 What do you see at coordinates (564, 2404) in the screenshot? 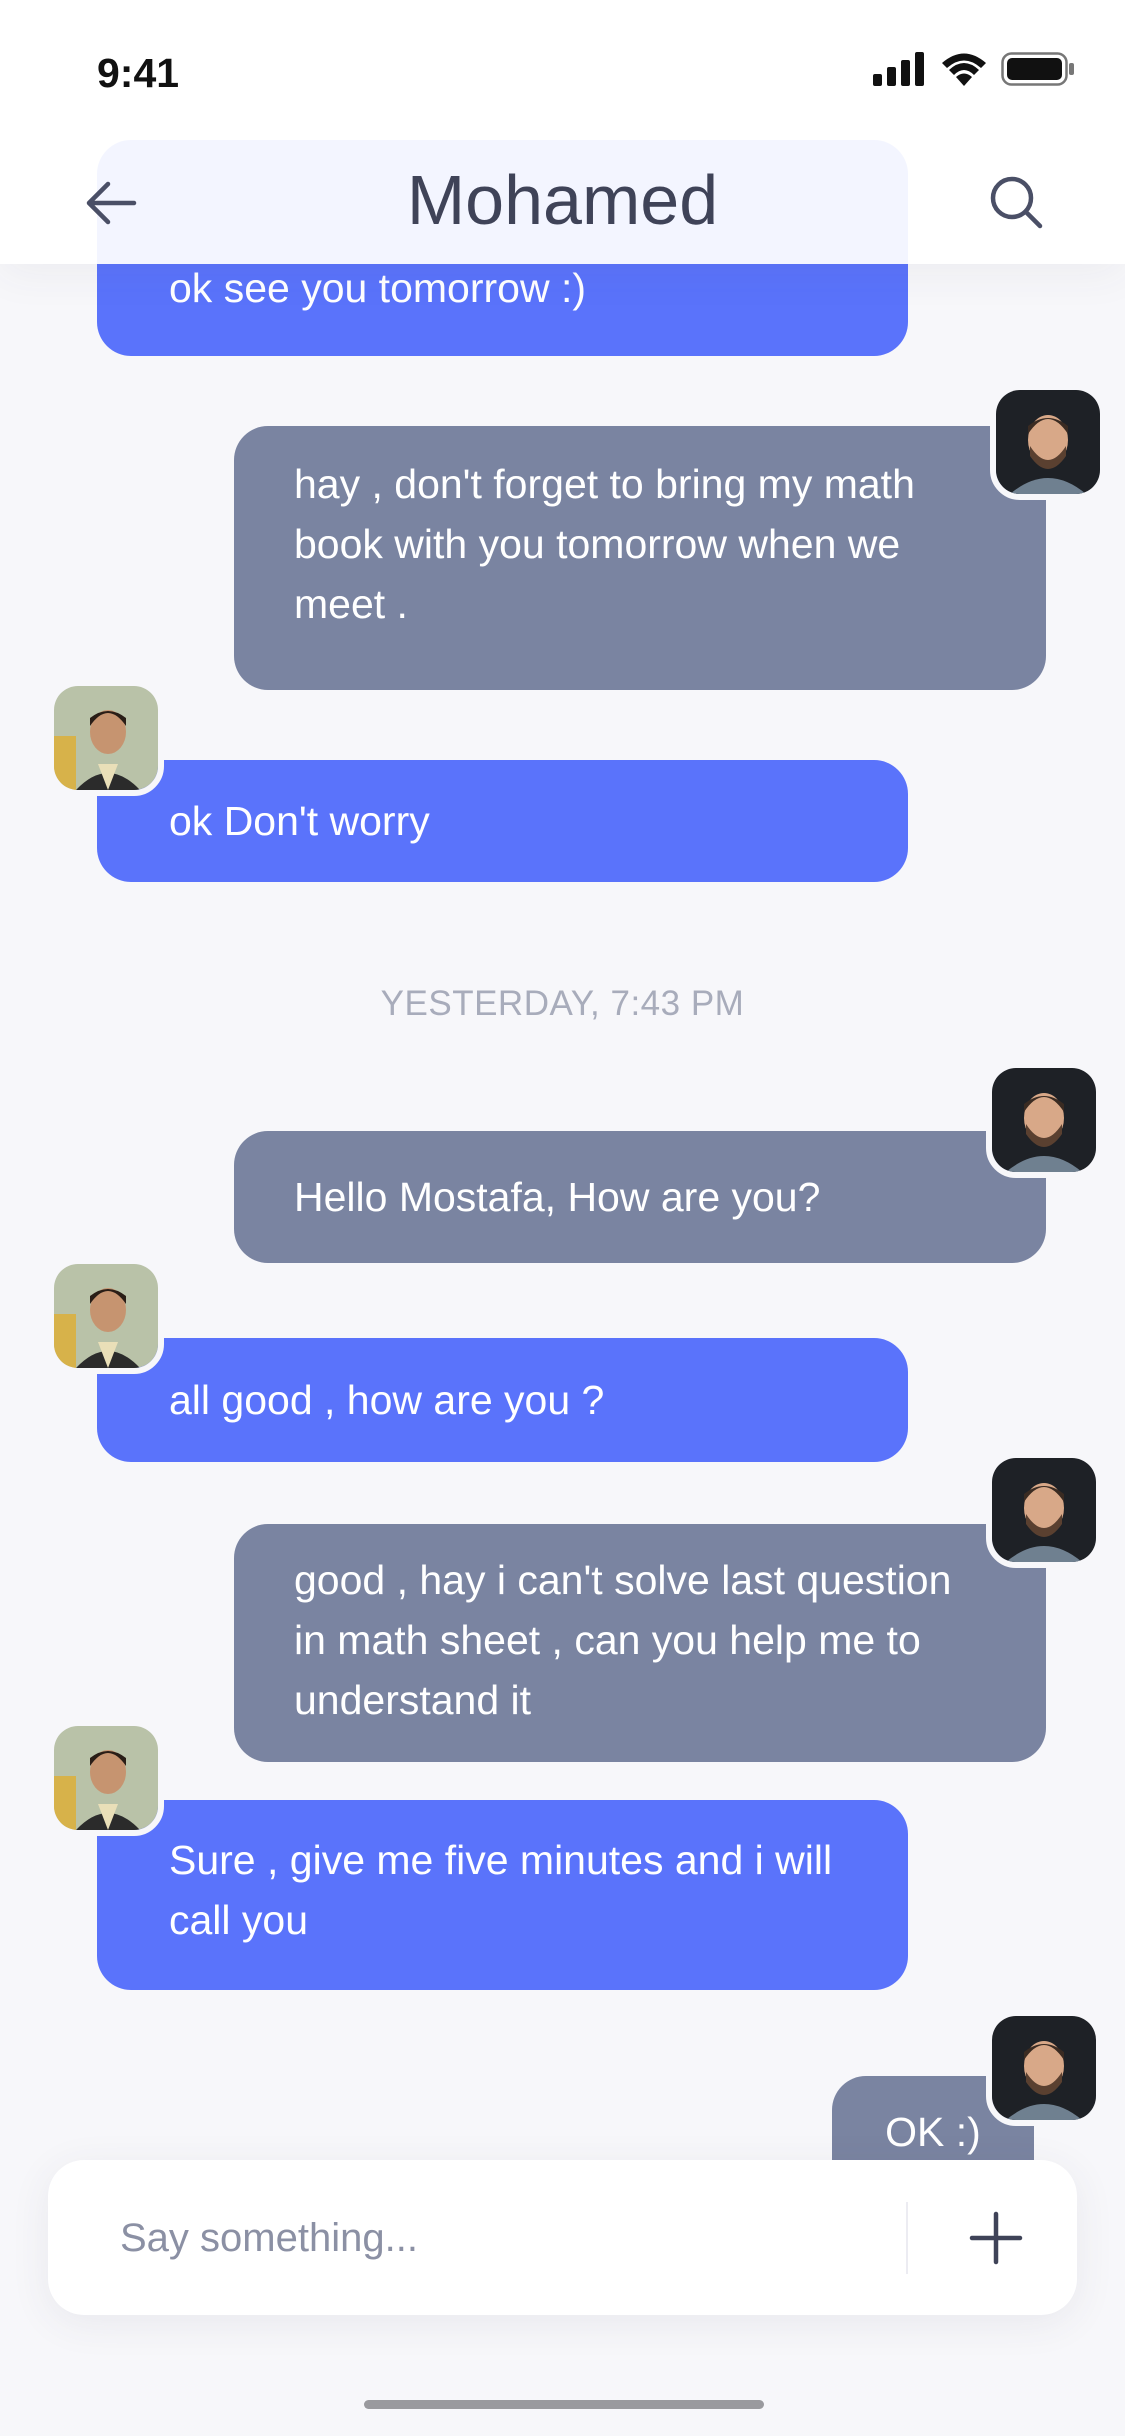
I see `home-indicator` at bounding box center [564, 2404].